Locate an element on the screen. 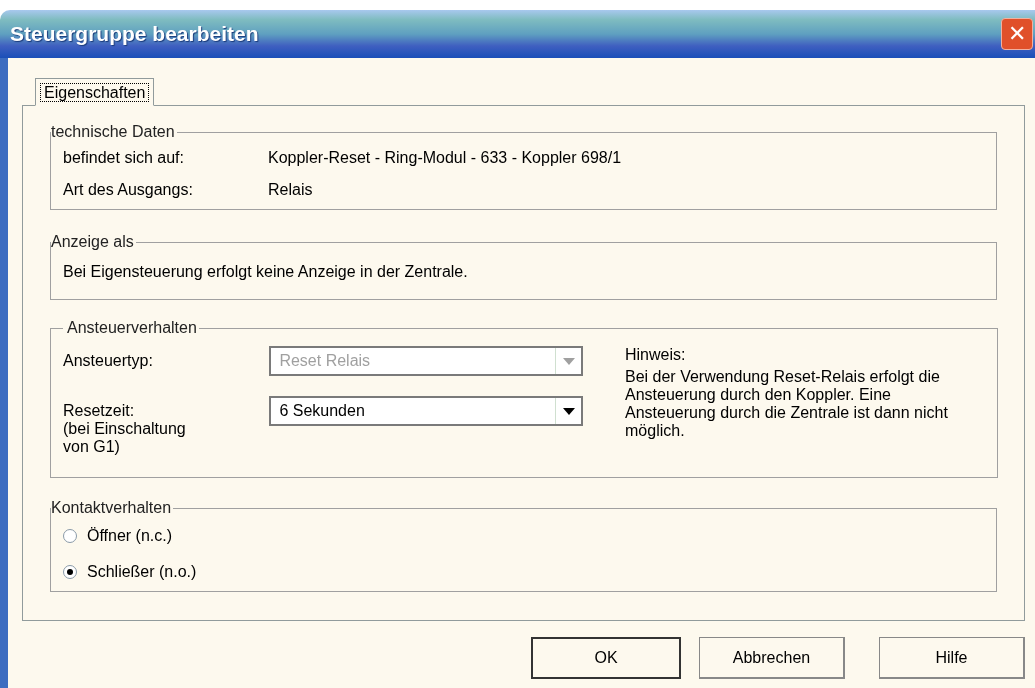 The image size is (1035, 688). group-title: Anzeige als is located at coordinates (93, 242).